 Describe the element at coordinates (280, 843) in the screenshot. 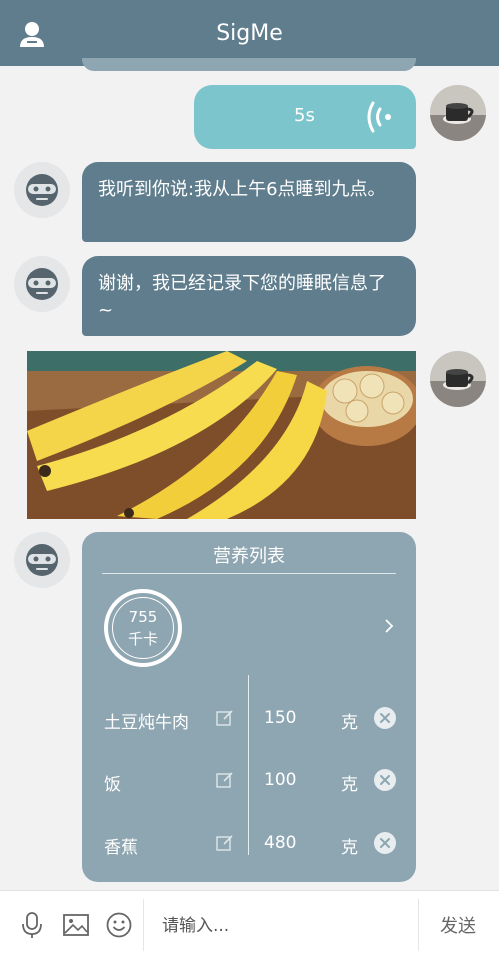

I see `food-amount: 480` at that location.